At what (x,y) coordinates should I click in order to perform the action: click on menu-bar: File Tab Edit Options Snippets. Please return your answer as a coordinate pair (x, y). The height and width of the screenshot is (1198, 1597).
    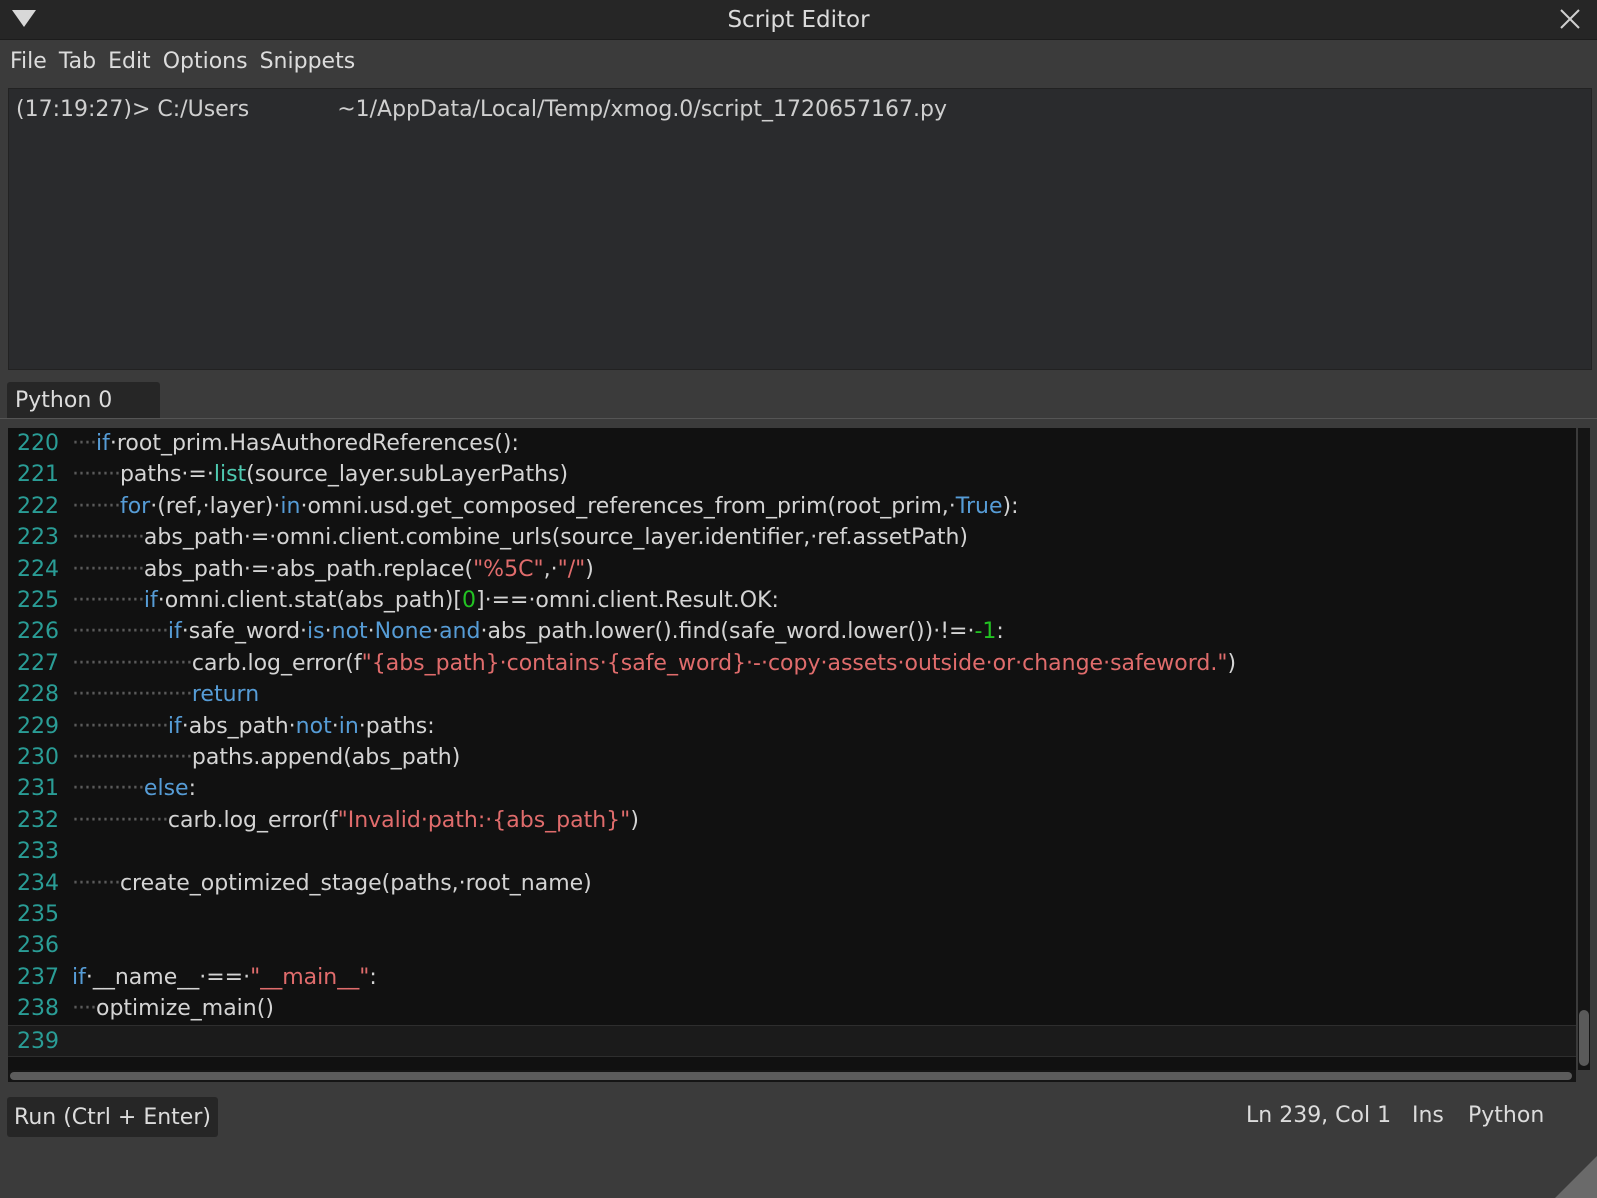
    Looking at the image, I should click on (798, 61).